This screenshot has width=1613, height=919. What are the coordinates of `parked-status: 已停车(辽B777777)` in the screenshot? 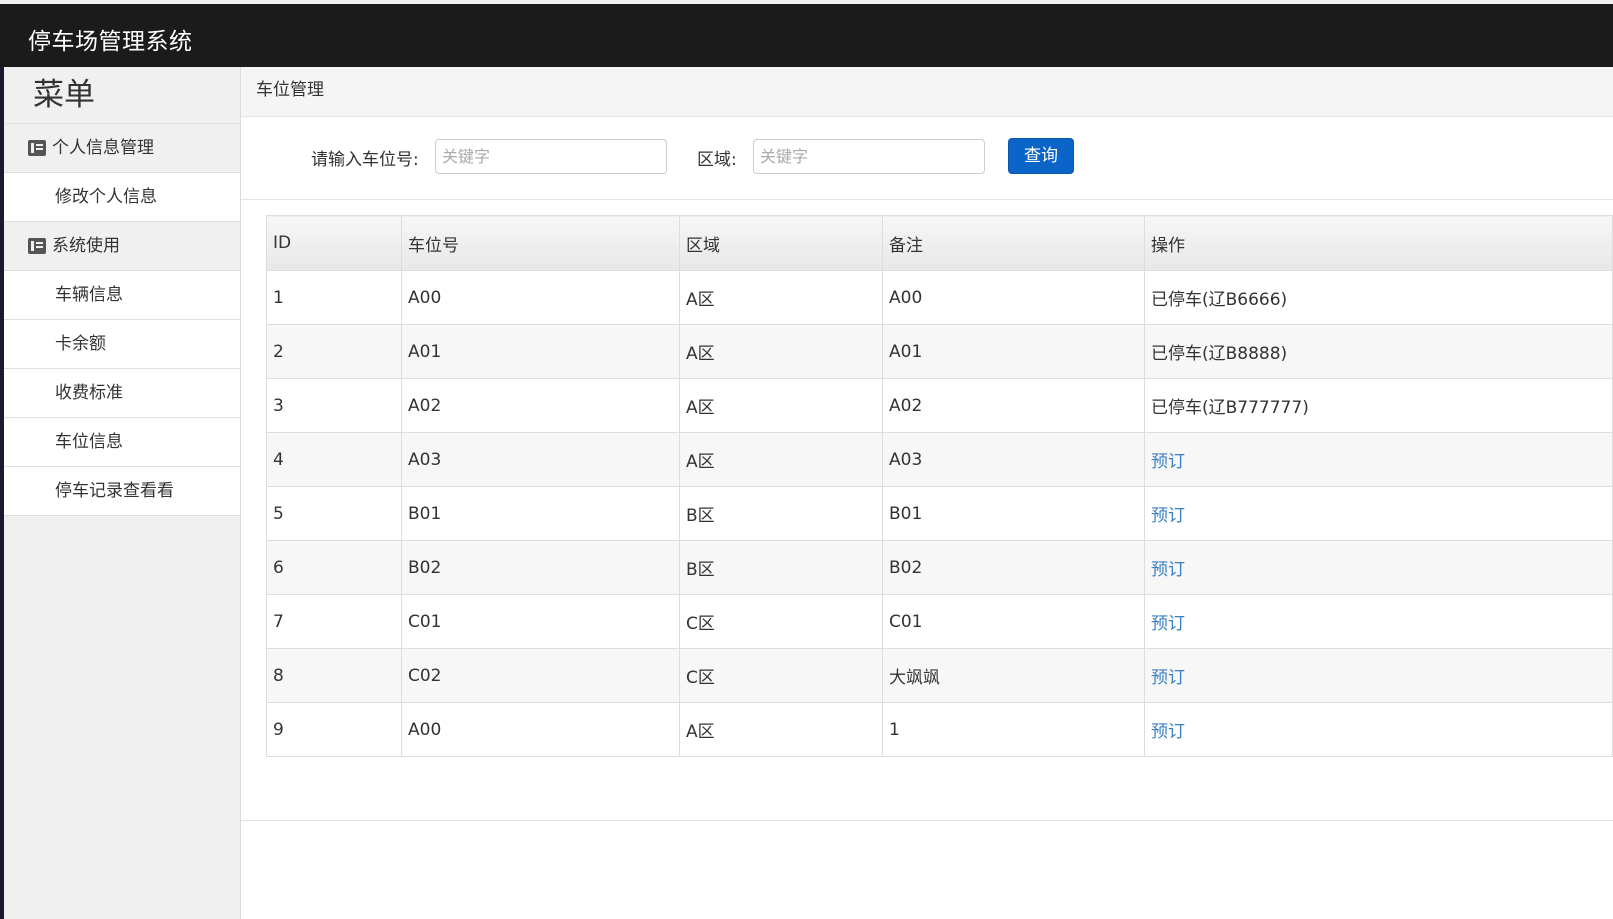 It's located at (1230, 408).